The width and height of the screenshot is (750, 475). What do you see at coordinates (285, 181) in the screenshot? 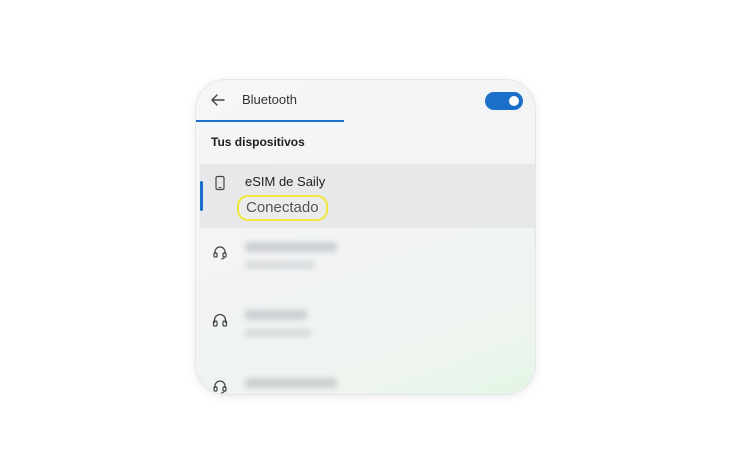
I see `device-name: eSIM de Saily` at bounding box center [285, 181].